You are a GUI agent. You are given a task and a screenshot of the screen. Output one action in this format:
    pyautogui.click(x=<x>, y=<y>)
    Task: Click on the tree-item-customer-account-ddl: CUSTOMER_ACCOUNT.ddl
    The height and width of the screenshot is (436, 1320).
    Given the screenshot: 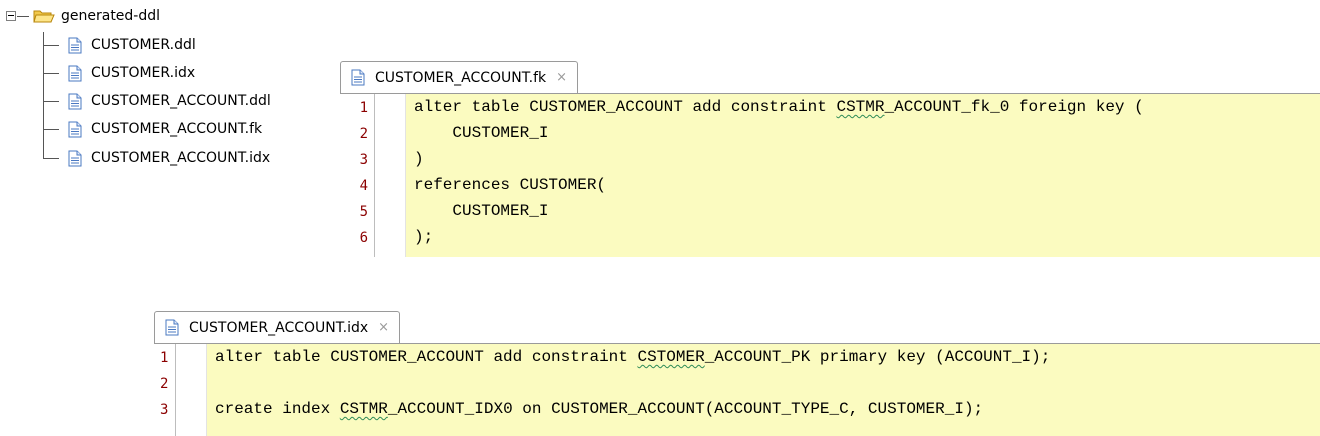 What is the action you would take?
    pyautogui.click(x=169, y=101)
    